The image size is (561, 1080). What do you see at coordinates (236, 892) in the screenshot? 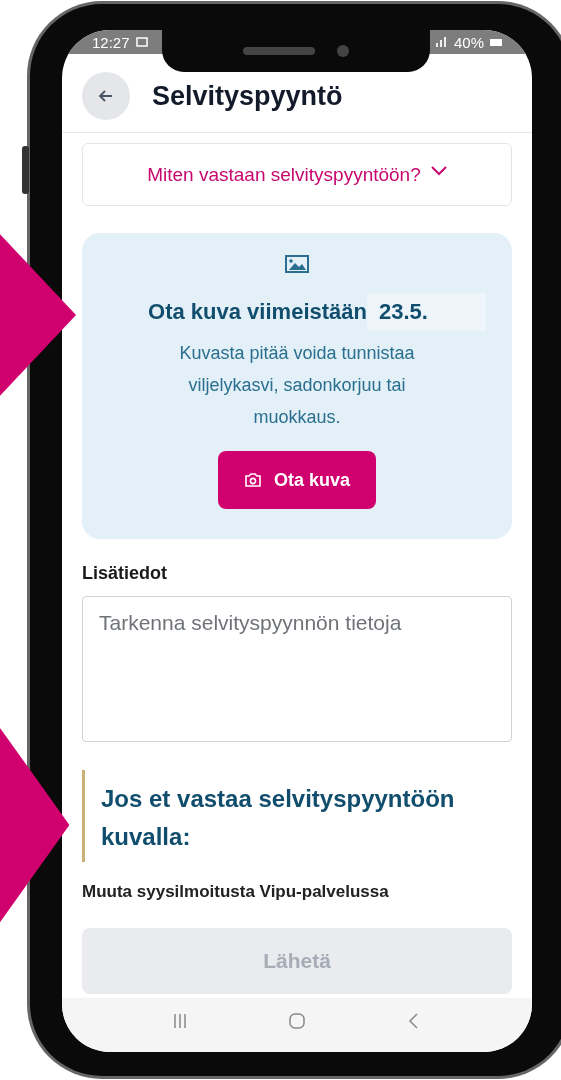
I see `instruction-text: Muuta syysilmoitusta Vipu-palvelussa` at bounding box center [236, 892].